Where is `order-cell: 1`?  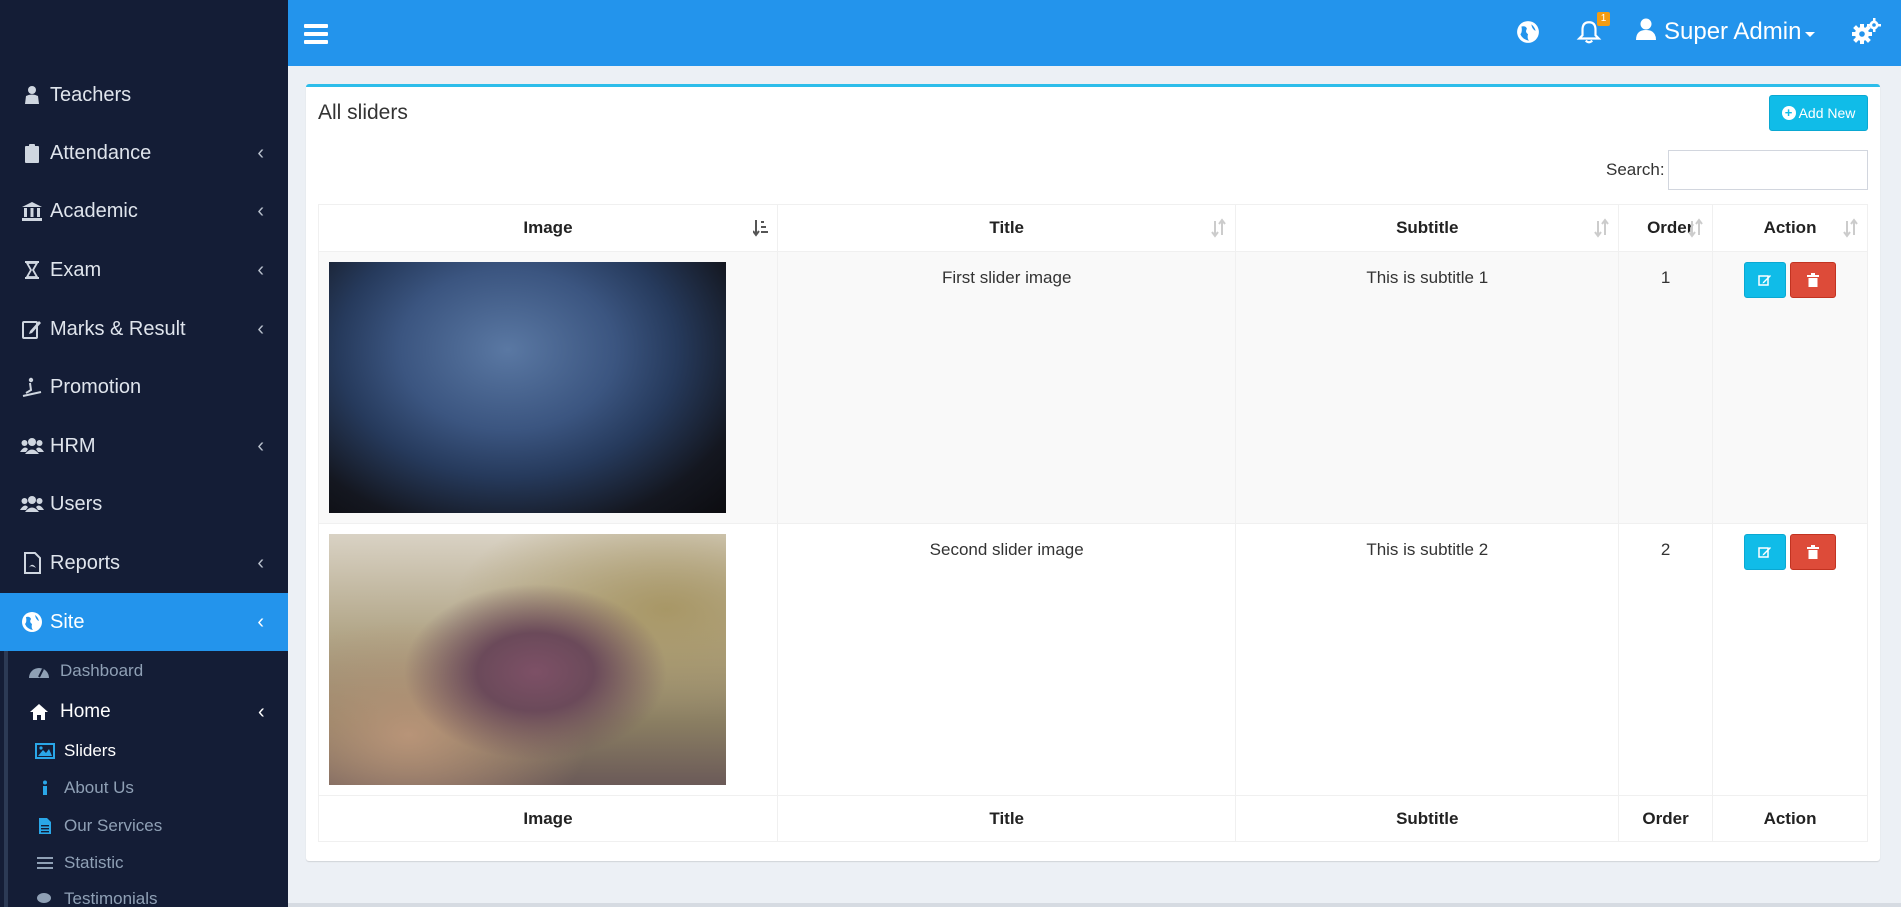
order-cell: 1 is located at coordinates (1666, 387).